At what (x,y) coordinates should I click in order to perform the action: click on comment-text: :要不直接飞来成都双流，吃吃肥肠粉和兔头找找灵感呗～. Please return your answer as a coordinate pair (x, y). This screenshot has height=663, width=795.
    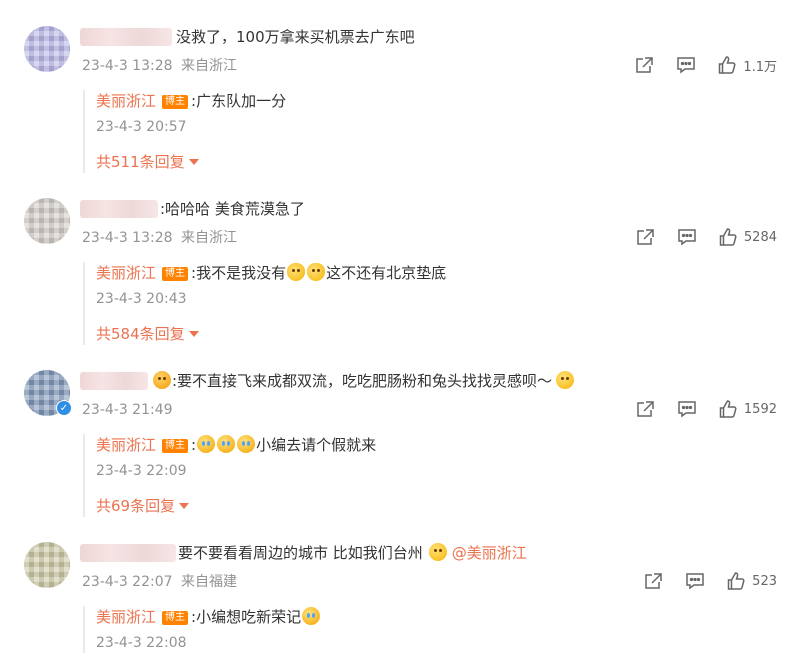
    Looking at the image, I should click on (363, 381).